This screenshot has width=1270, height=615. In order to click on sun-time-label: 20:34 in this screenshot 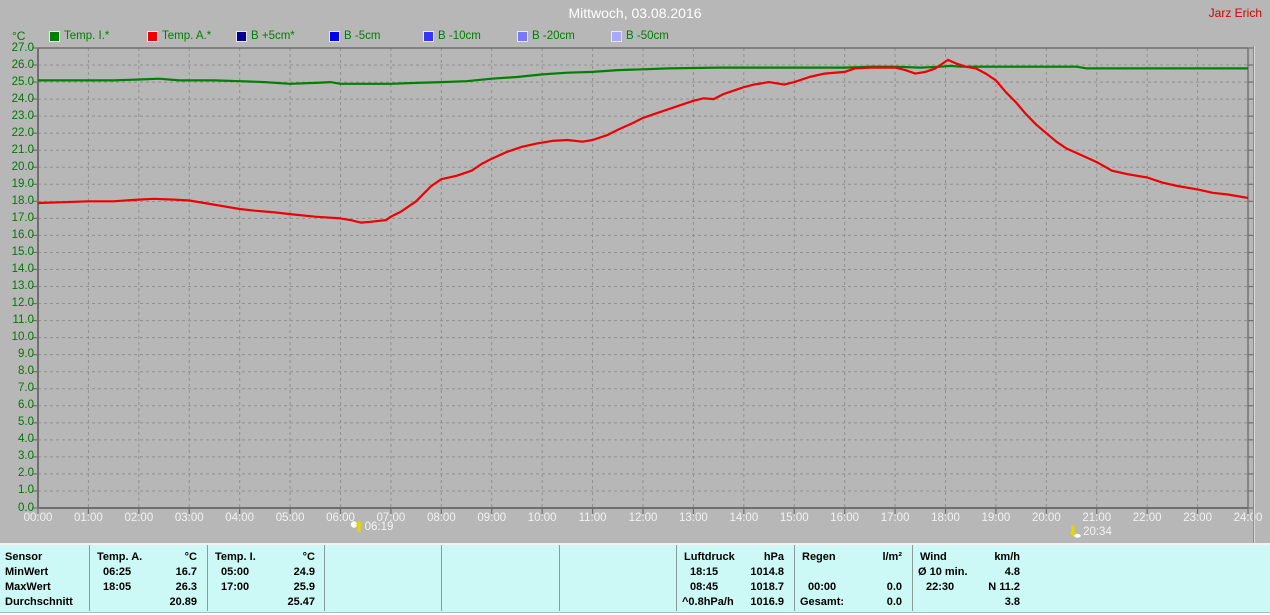, I will do `click(1097, 531)`.